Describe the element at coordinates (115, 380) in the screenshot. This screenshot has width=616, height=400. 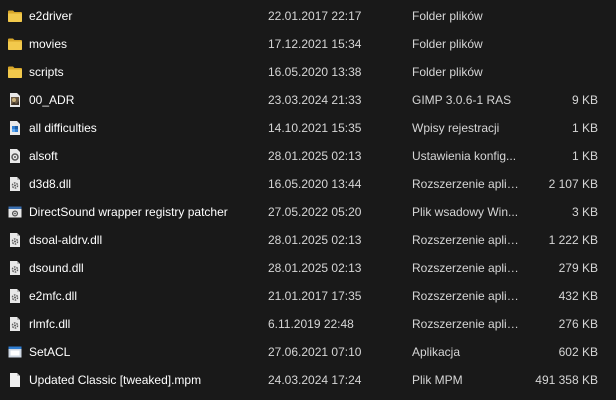
I see `file-name: Updated Classic [tweaked].mpm` at that location.